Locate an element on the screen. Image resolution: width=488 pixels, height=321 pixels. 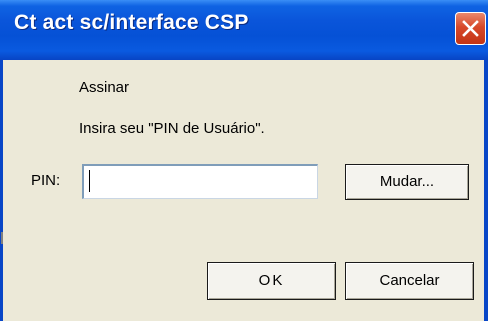
window-frame-left is located at coordinates (1, 190).